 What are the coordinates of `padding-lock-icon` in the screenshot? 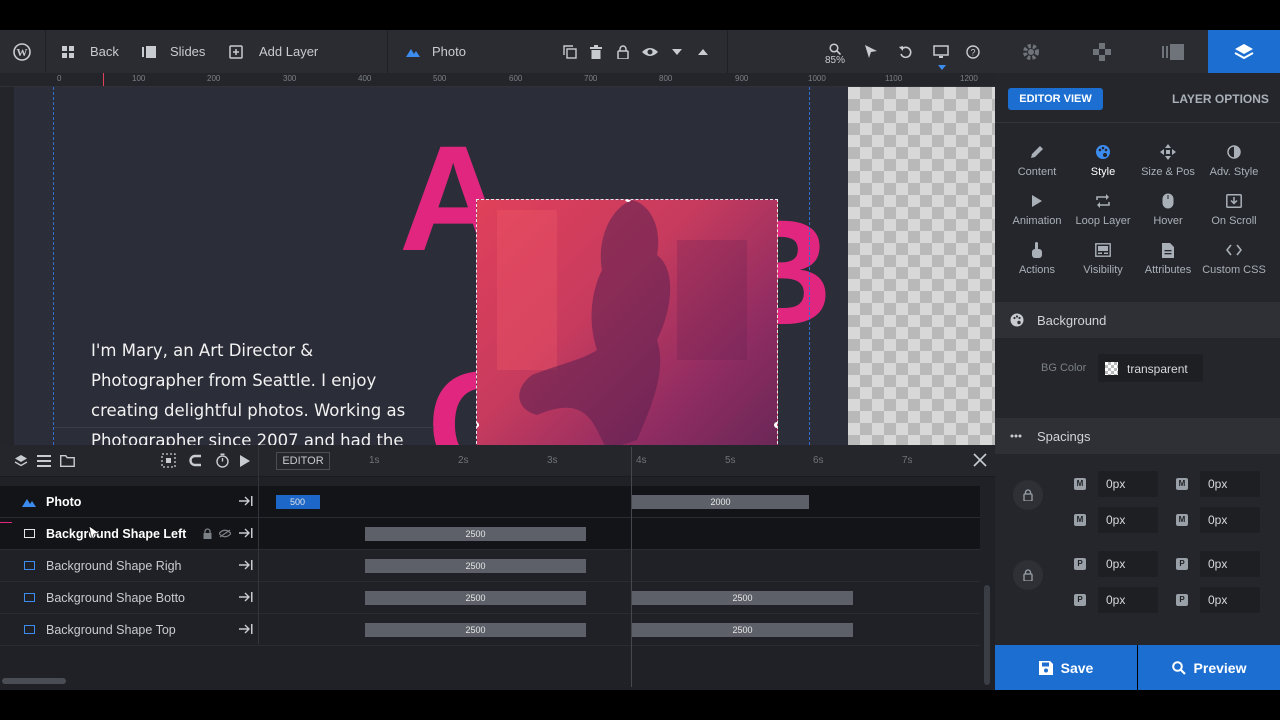 It's located at (1028, 575).